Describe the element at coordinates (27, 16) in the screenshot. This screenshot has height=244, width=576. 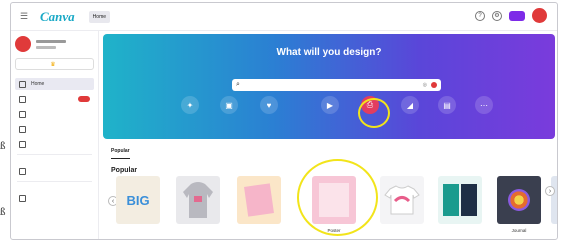
I see `menu-icon: ☰` at that location.